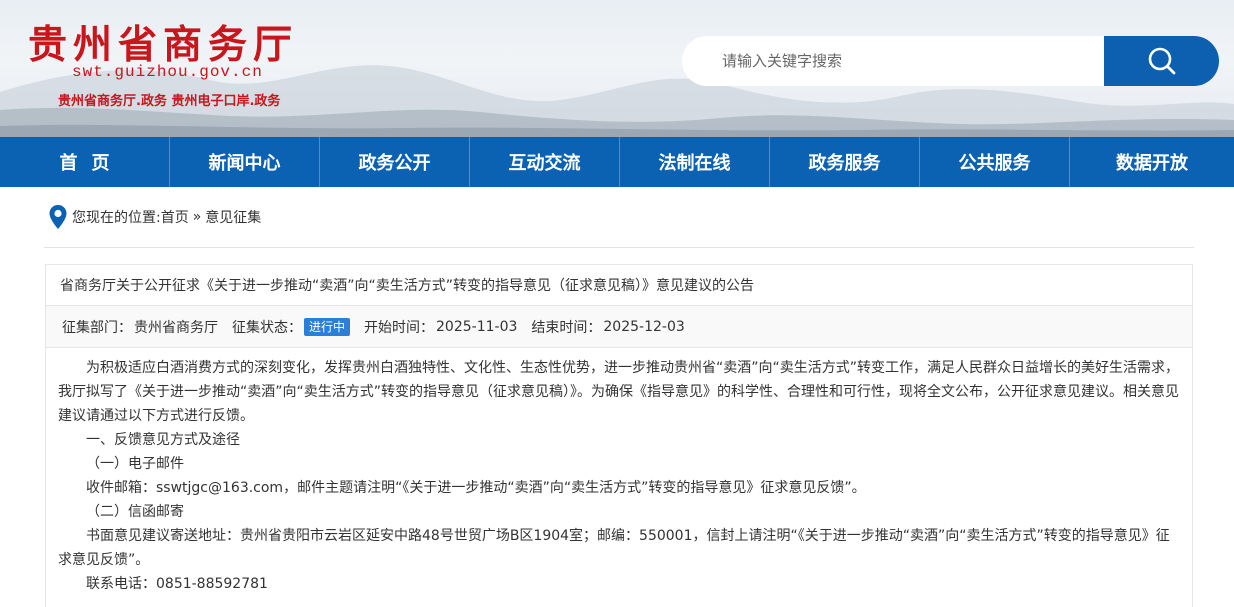 Image resolution: width=1234 pixels, height=607 pixels. Describe the element at coordinates (135, 464) in the screenshot. I see `subsection-email-heading: （一）电子邮件` at that location.